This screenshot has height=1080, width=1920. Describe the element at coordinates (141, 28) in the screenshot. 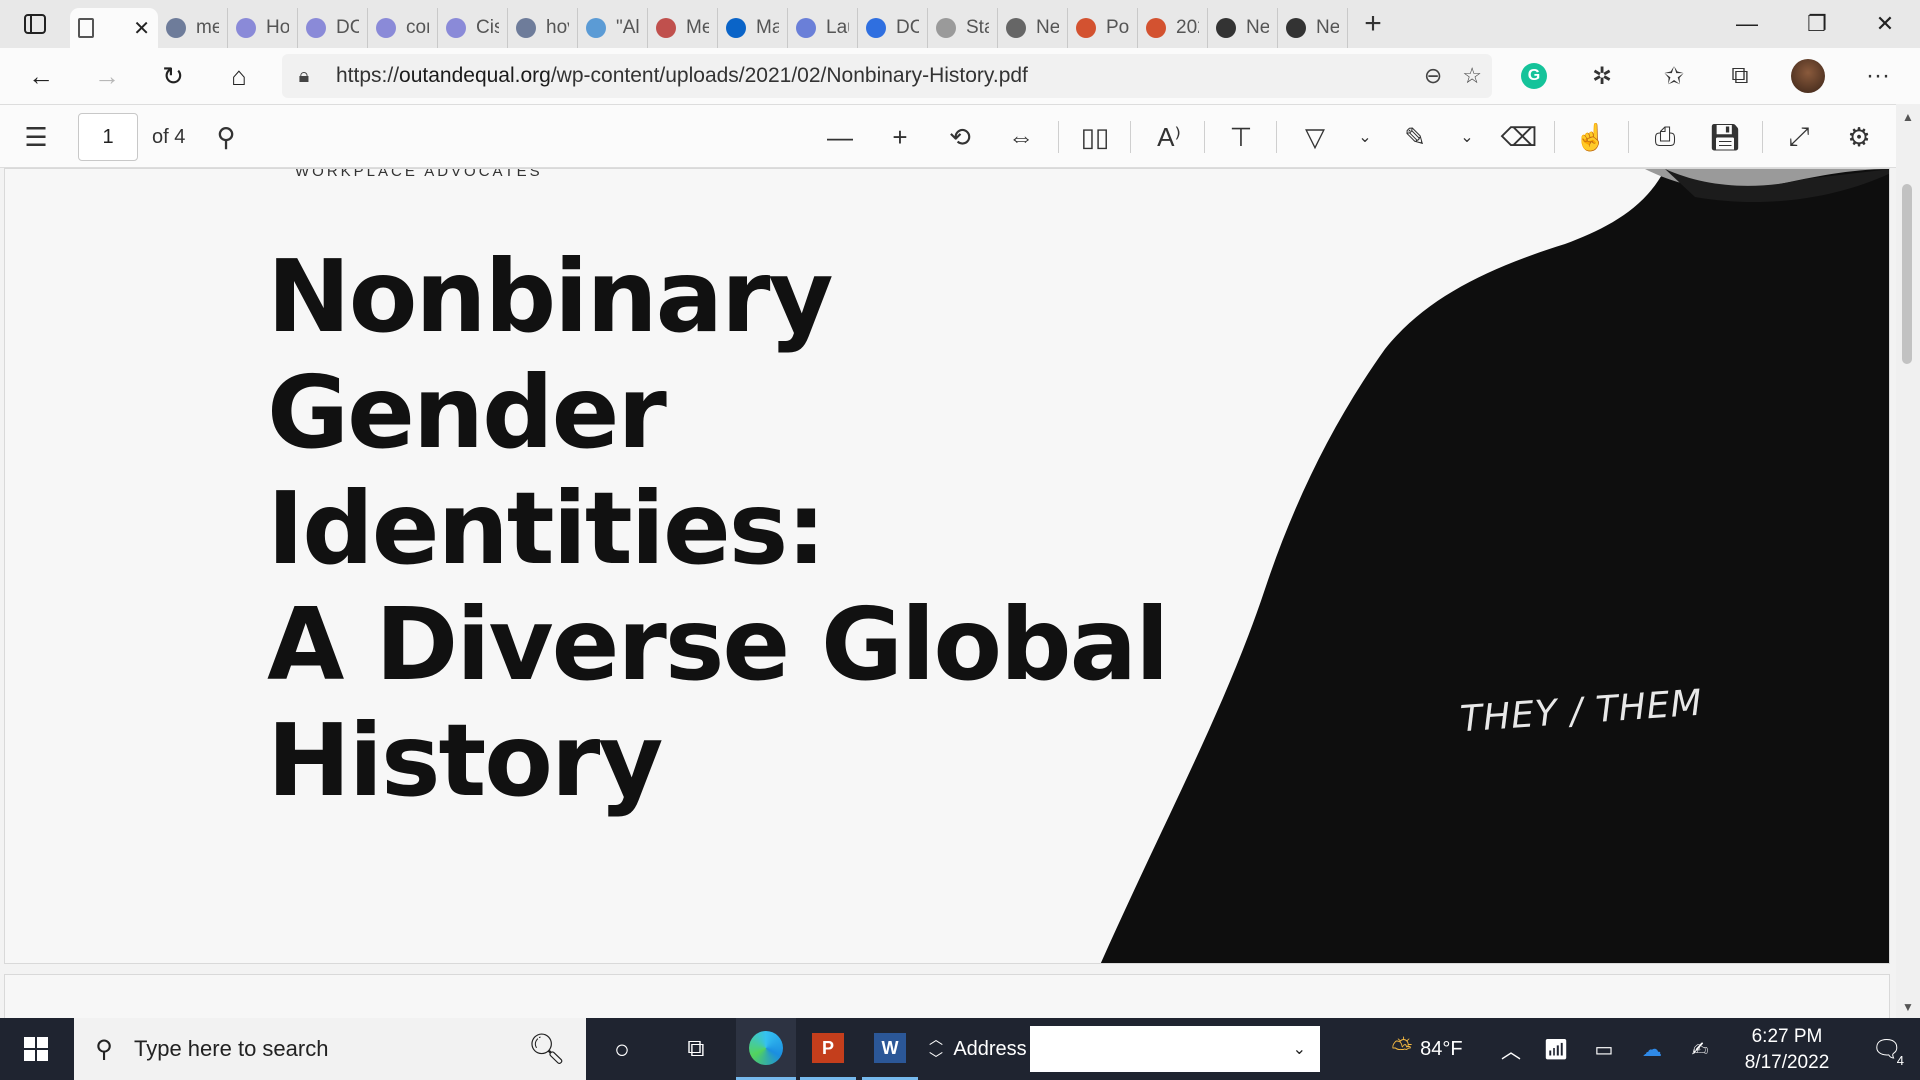

I see `close-tab-icon: ✕` at that location.